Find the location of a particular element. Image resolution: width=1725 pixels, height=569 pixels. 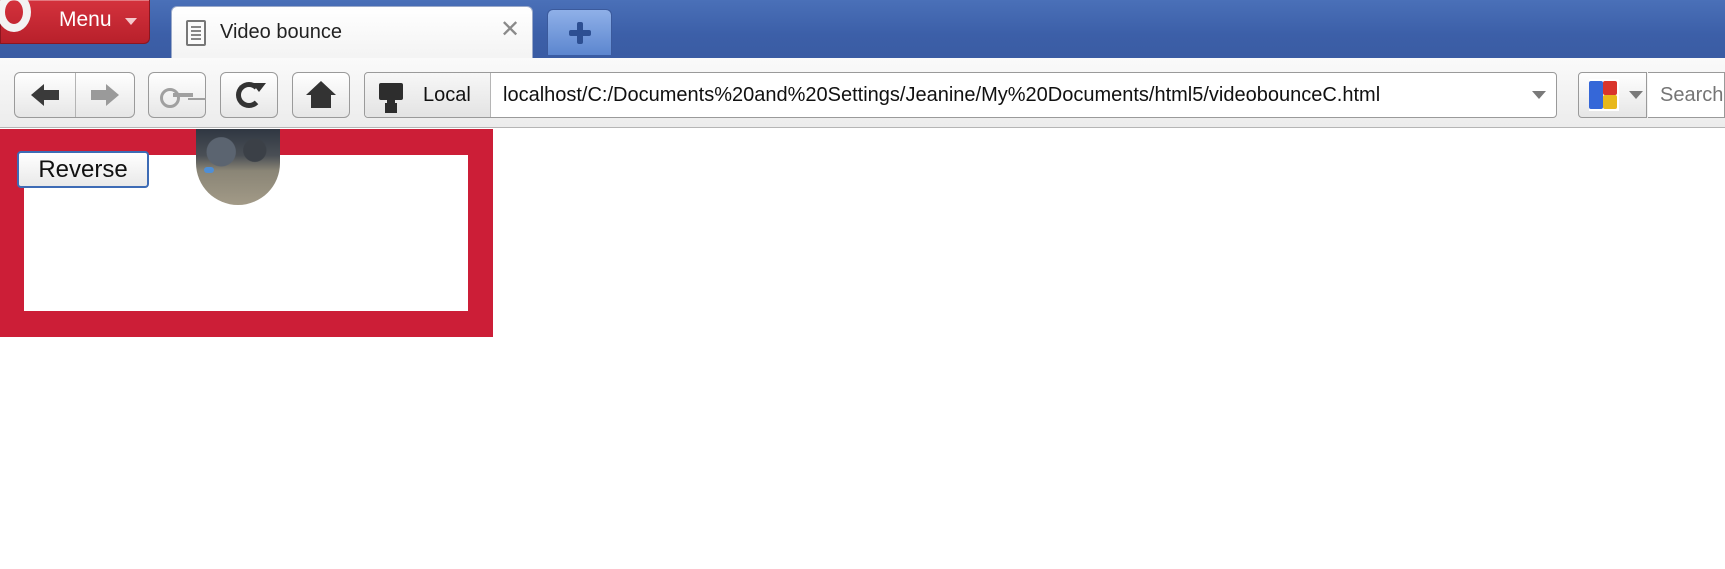

tab-title: Video bounce is located at coordinates (281, 32).